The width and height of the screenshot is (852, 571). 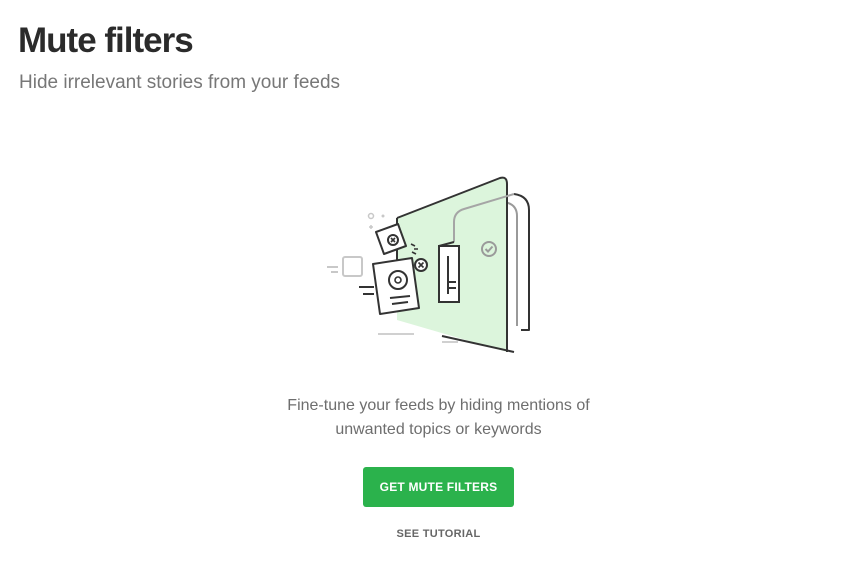 I want to click on get-mute-filters-button: GET MUTE FILTERS, so click(x=438, y=487).